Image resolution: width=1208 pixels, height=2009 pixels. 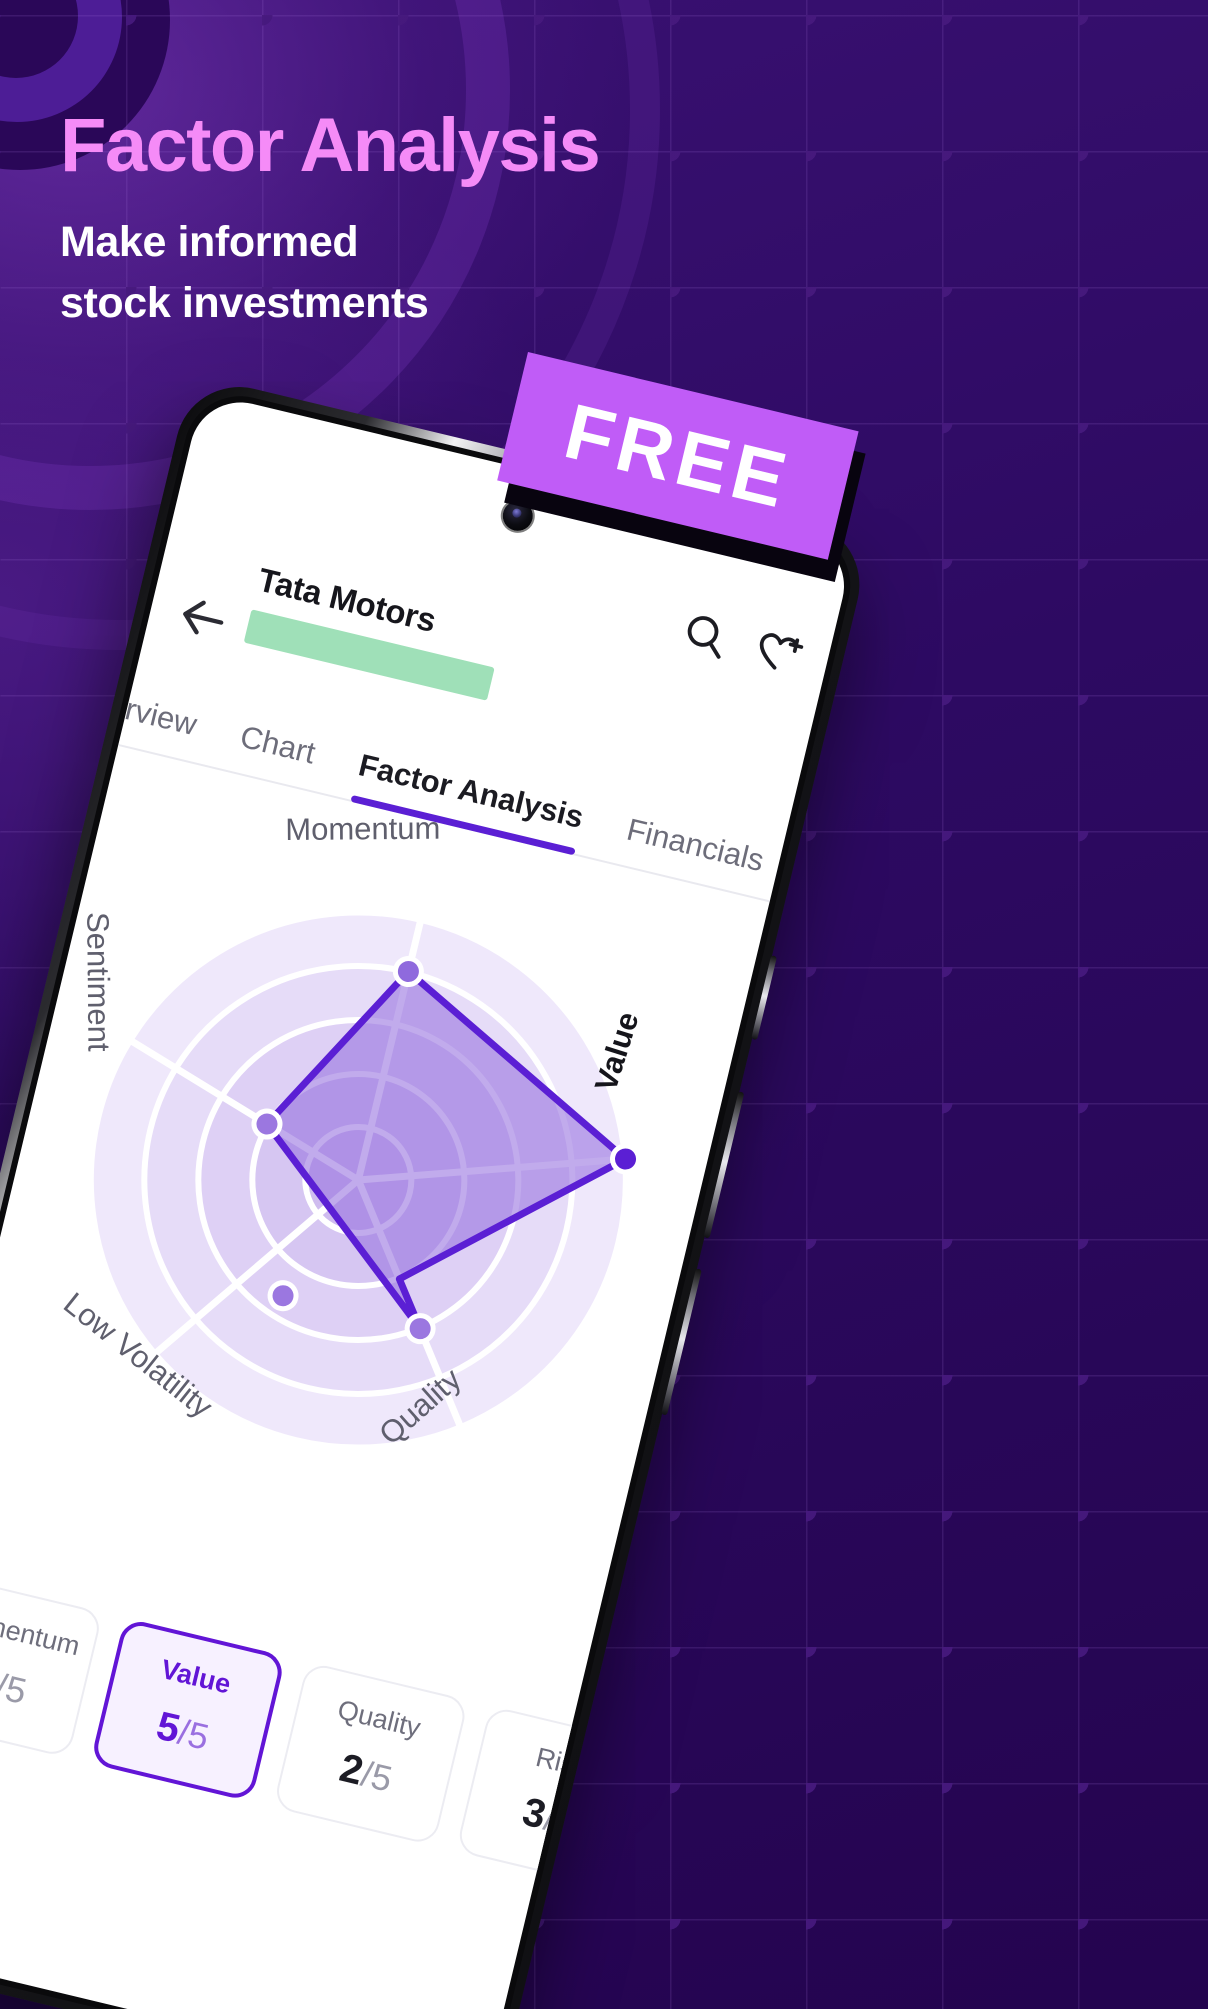 I want to click on radar-svg, so click(x=364, y=1180).